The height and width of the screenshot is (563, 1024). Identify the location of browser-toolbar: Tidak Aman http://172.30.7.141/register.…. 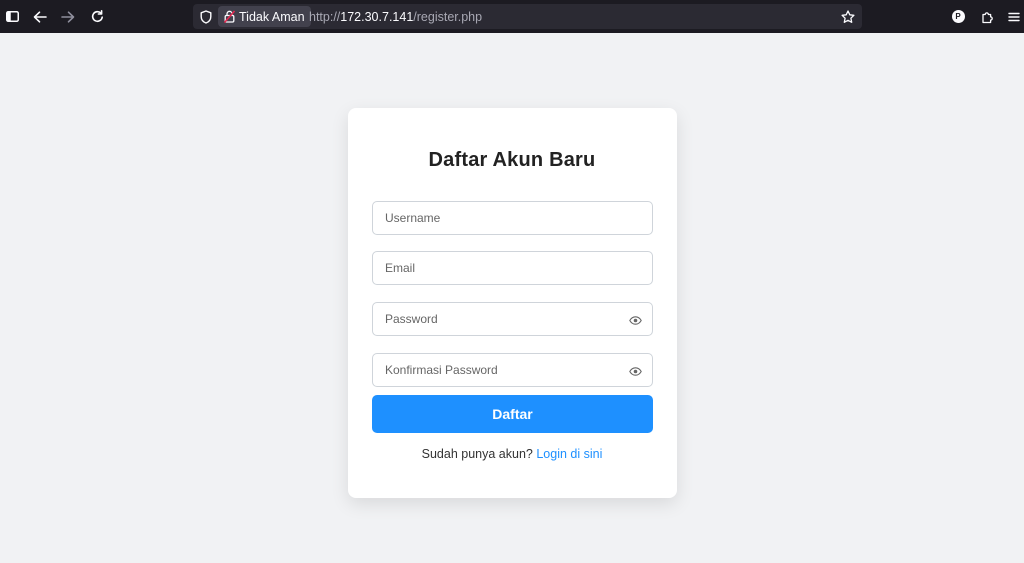
(512, 16).